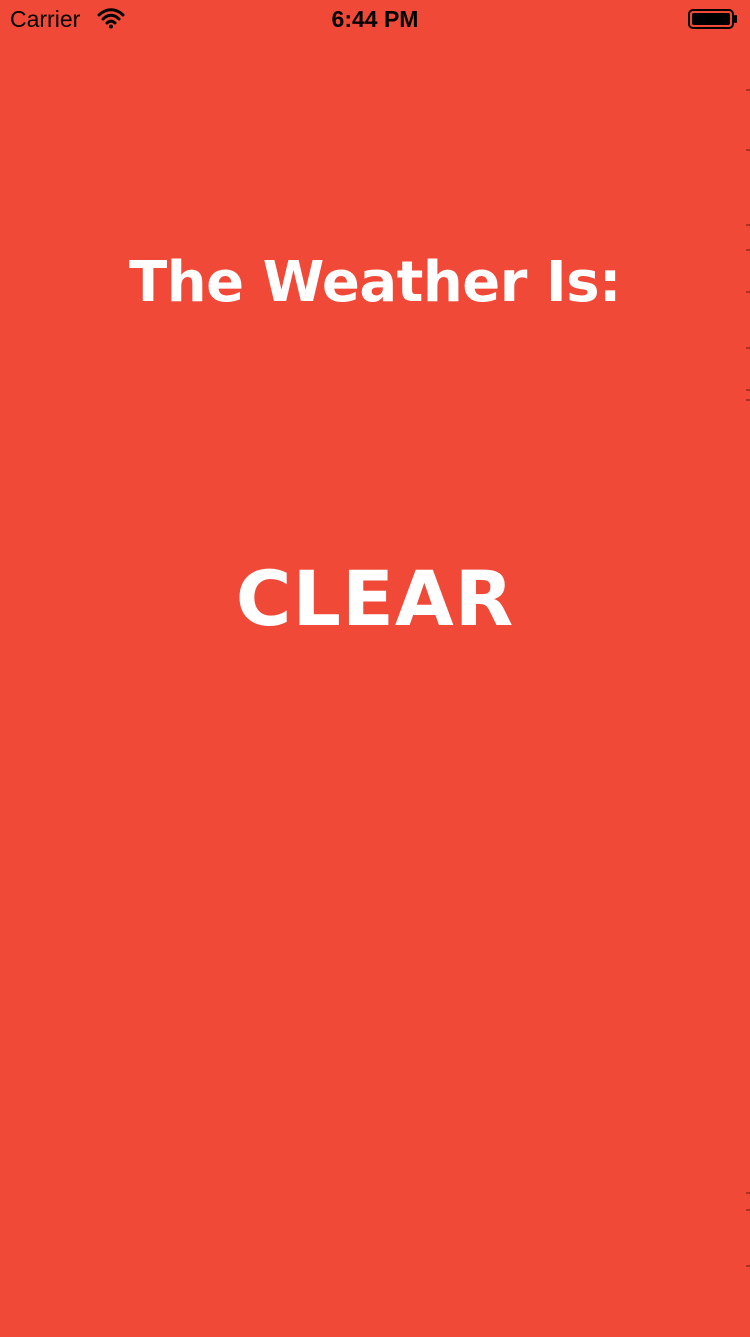 This screenshot has height=1337, width=750. I want to click on weather-condition: CLEAR, so click(375, 598).